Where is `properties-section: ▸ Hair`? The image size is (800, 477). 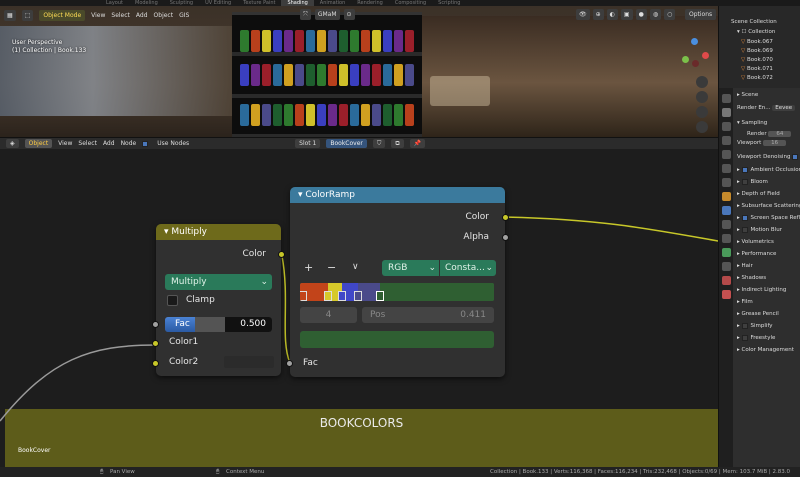 properties-section: ▸ Hair is located at coordinates (768, 266).